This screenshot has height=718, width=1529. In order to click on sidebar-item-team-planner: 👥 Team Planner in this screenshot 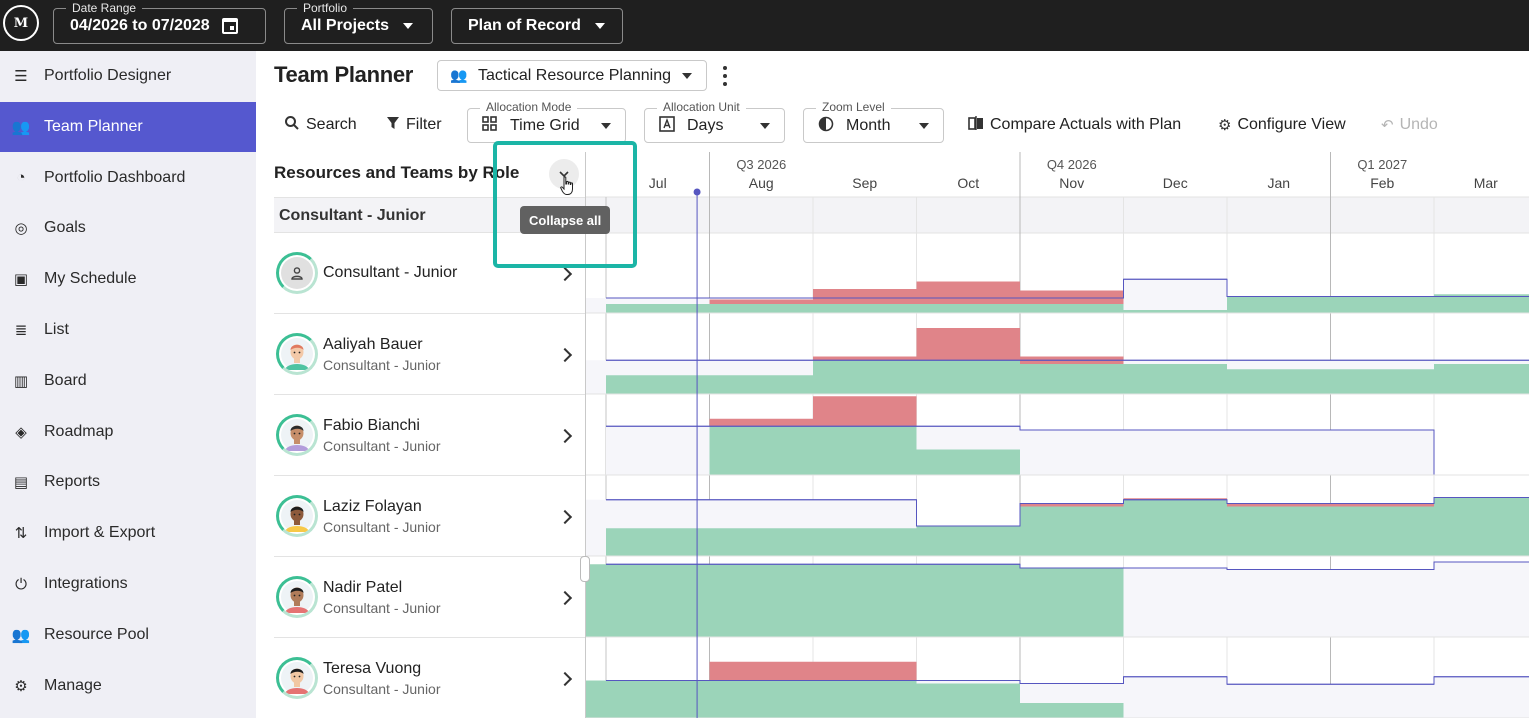, I will do `click(128, 126)`.